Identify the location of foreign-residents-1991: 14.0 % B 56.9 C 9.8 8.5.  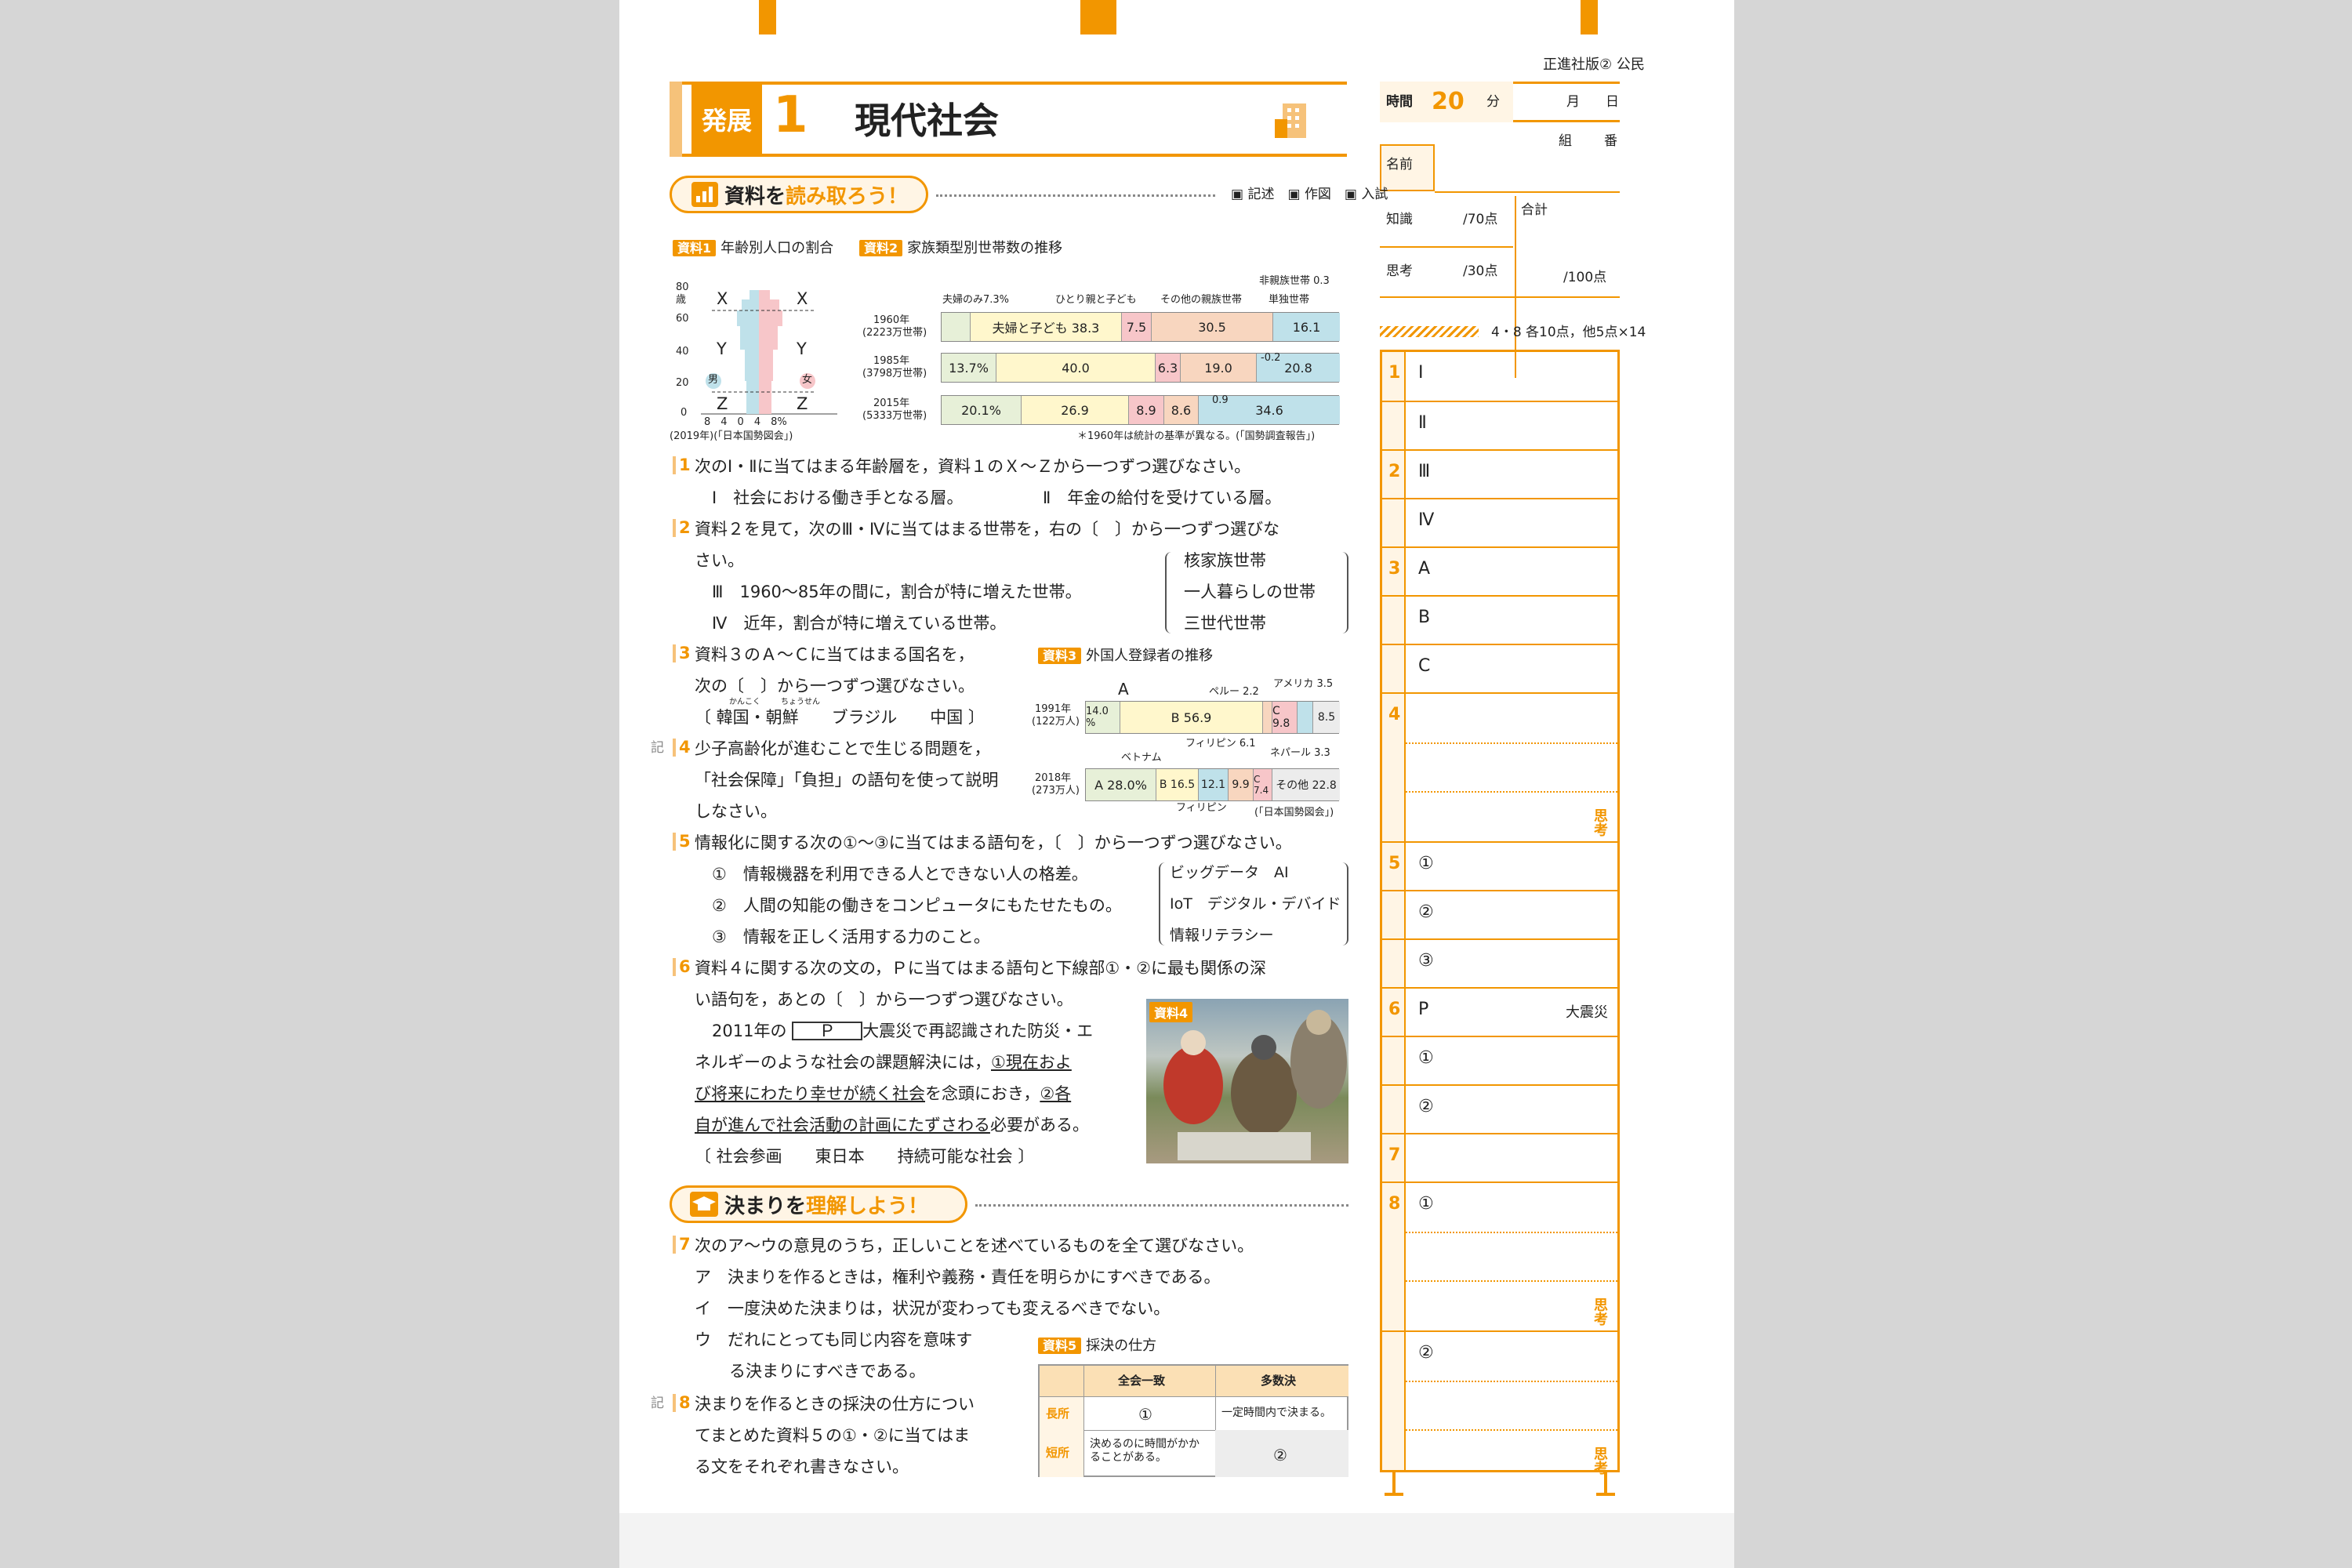
(1212, 717).